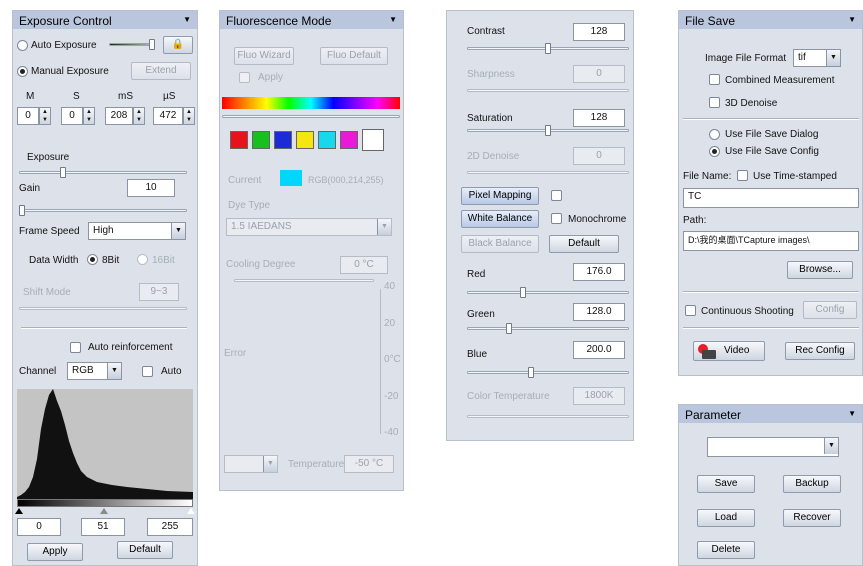 The width and height of the screenshot is (863, 566). I want to click on denoise-2d-field: 0, so click(599, 156).